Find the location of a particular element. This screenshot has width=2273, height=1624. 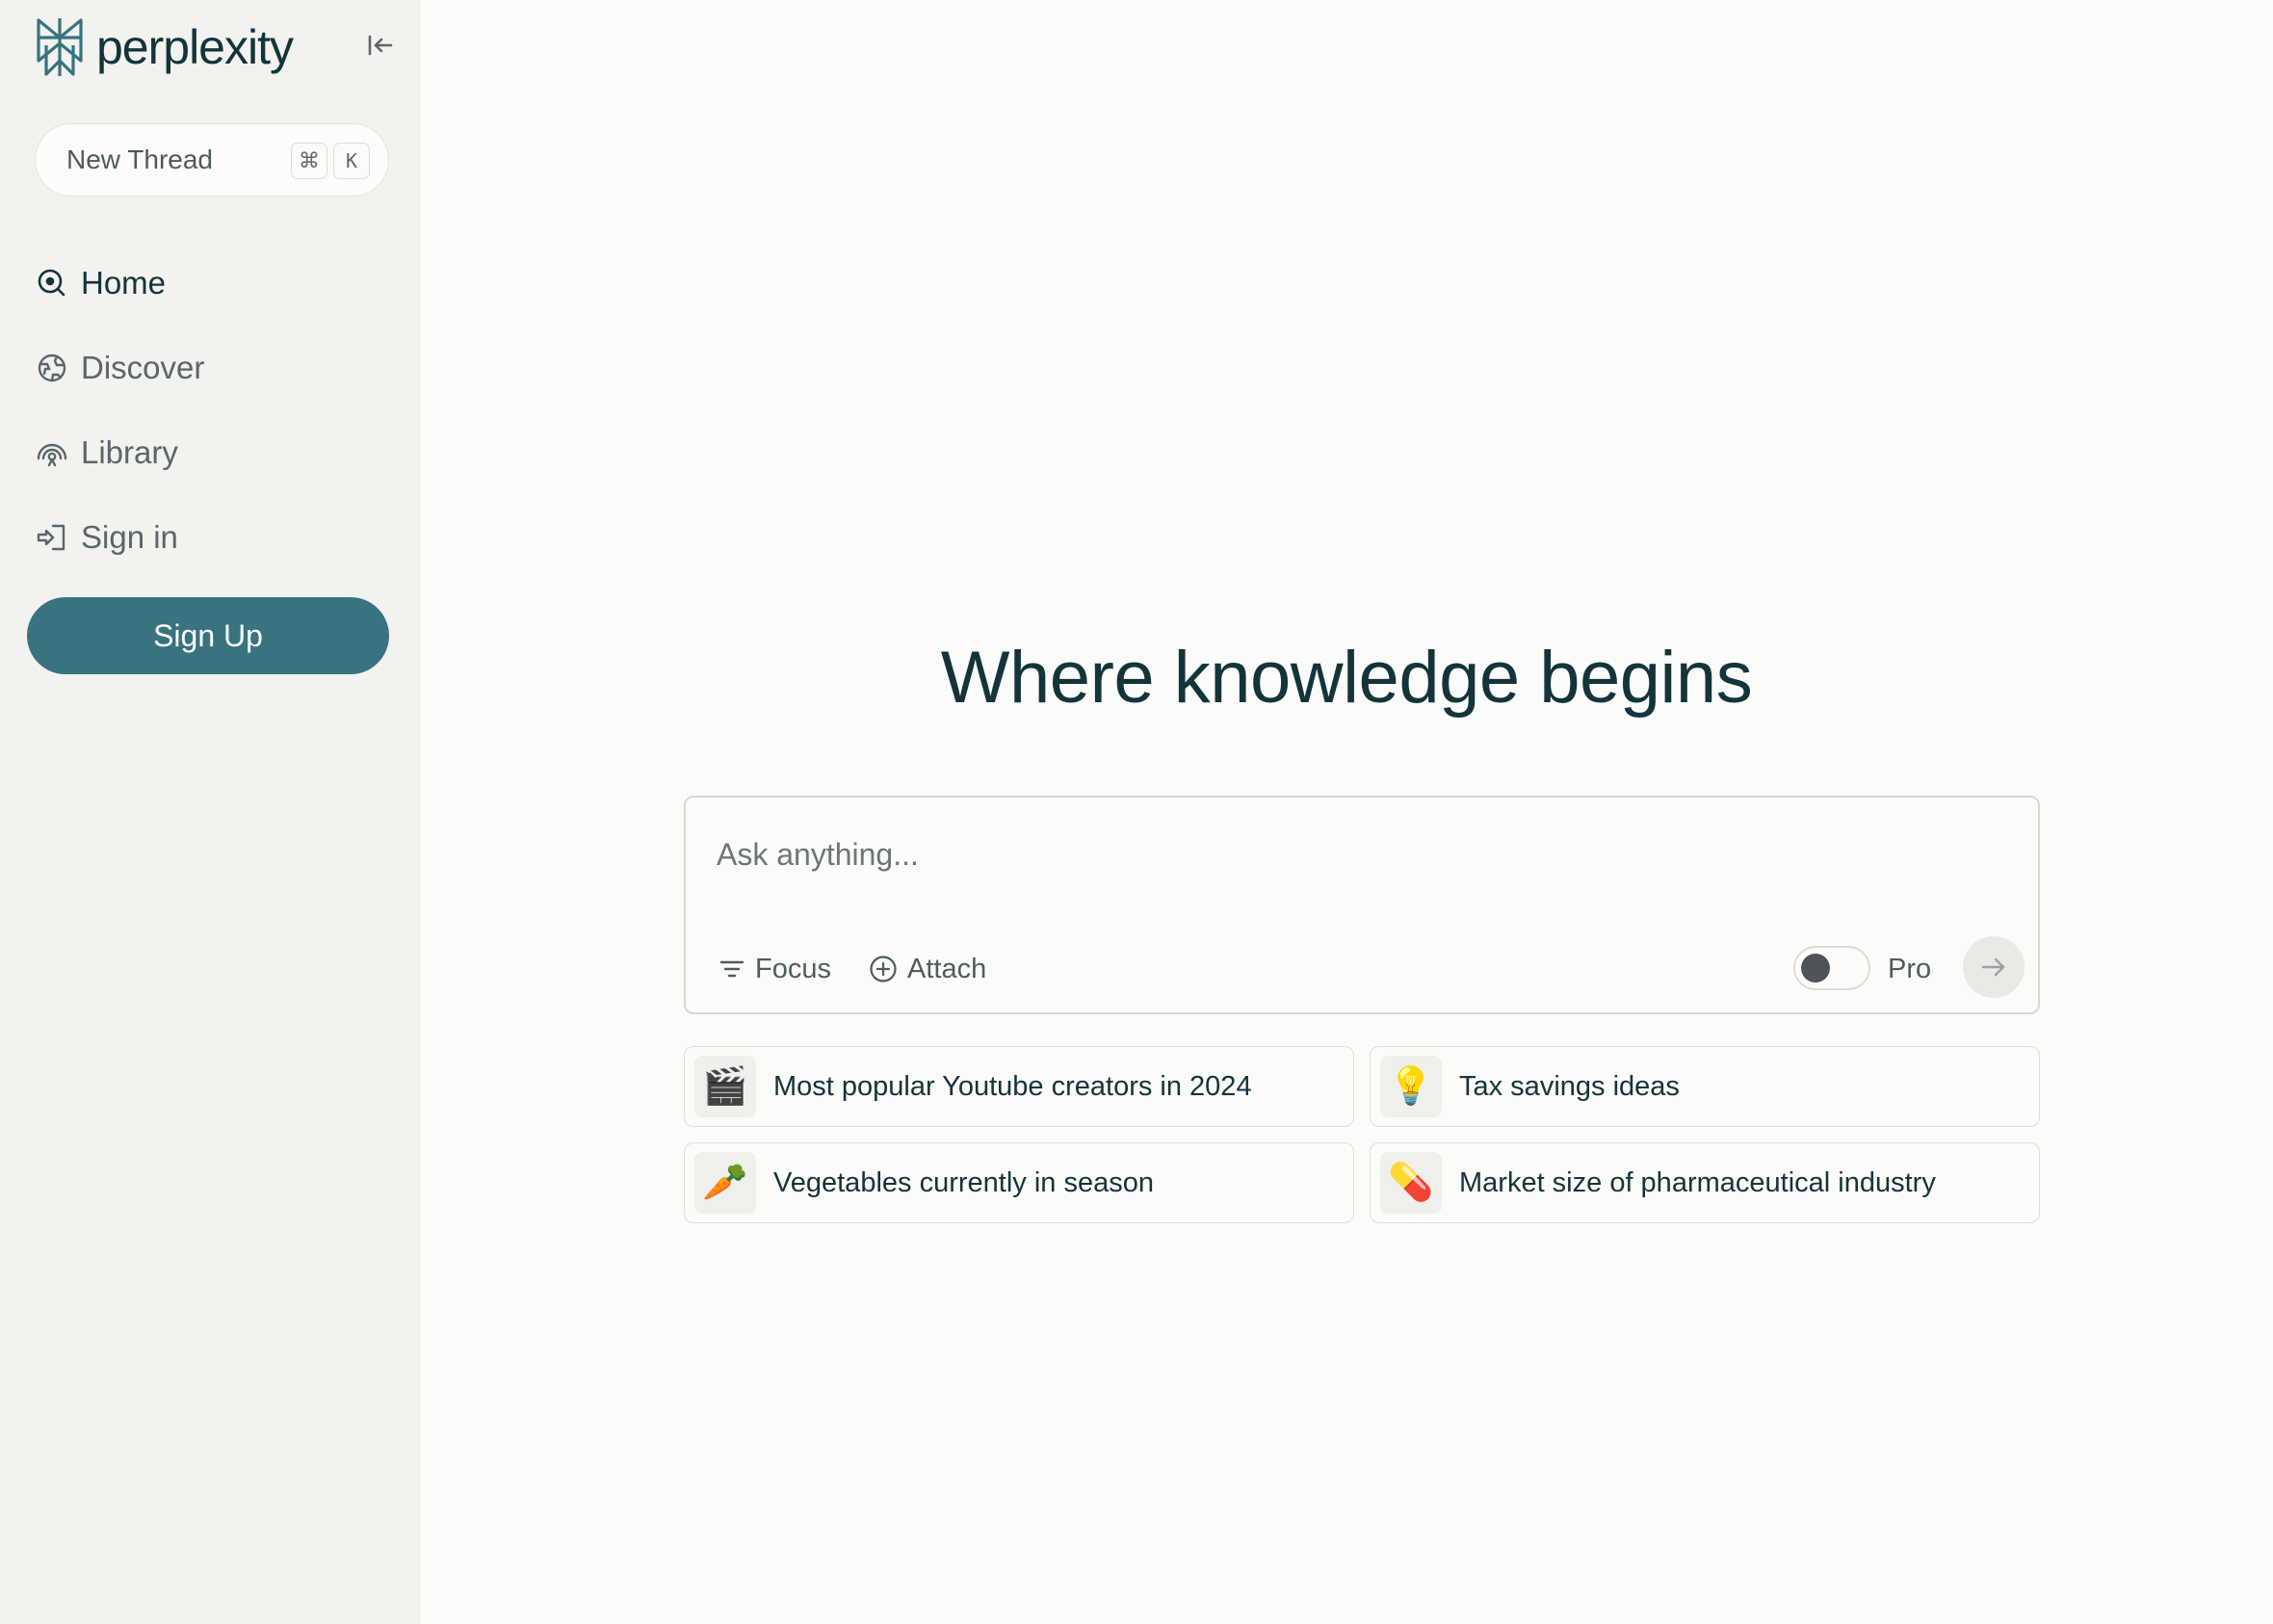

logo: perplexity is located at coordinates (164, 47).